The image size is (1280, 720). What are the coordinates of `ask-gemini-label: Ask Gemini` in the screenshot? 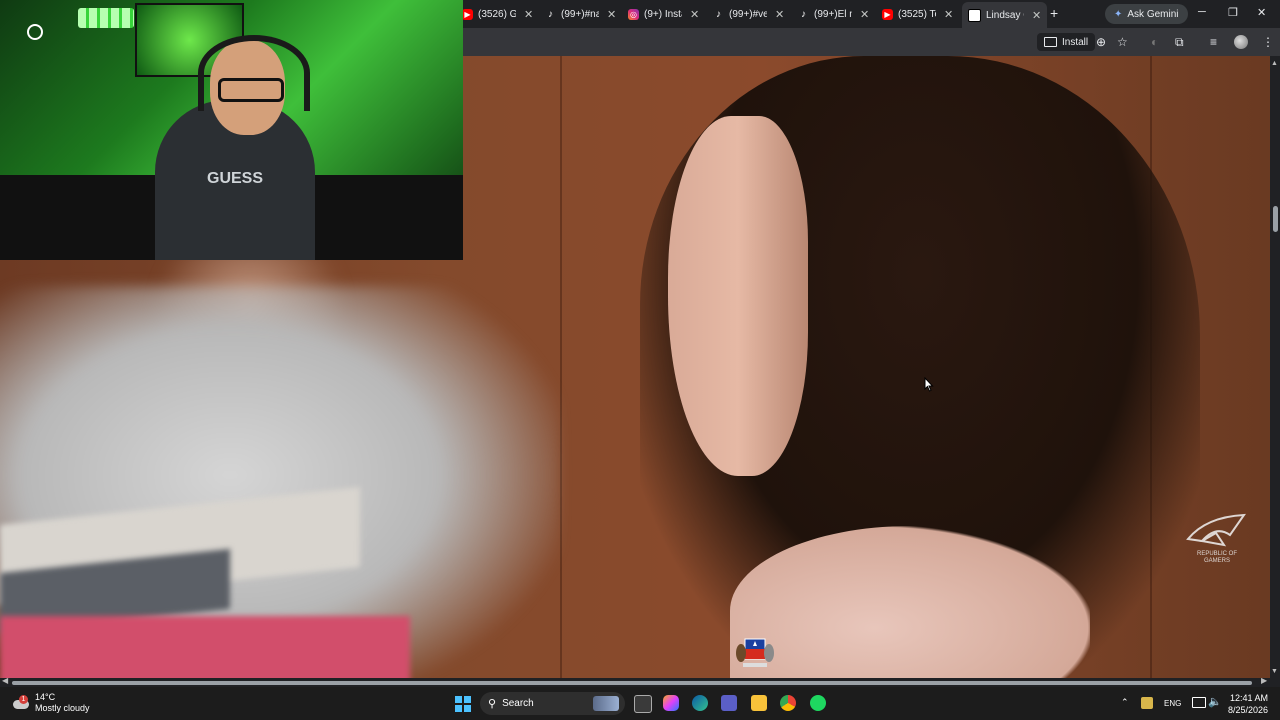 It's located at (1153, 14).